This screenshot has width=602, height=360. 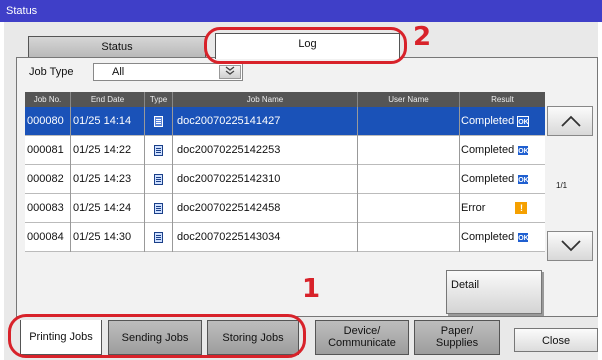 I want to click on table-row: 000083 01/25 14:24 doc20070225142458 Error!, so click(x=285, y=208).